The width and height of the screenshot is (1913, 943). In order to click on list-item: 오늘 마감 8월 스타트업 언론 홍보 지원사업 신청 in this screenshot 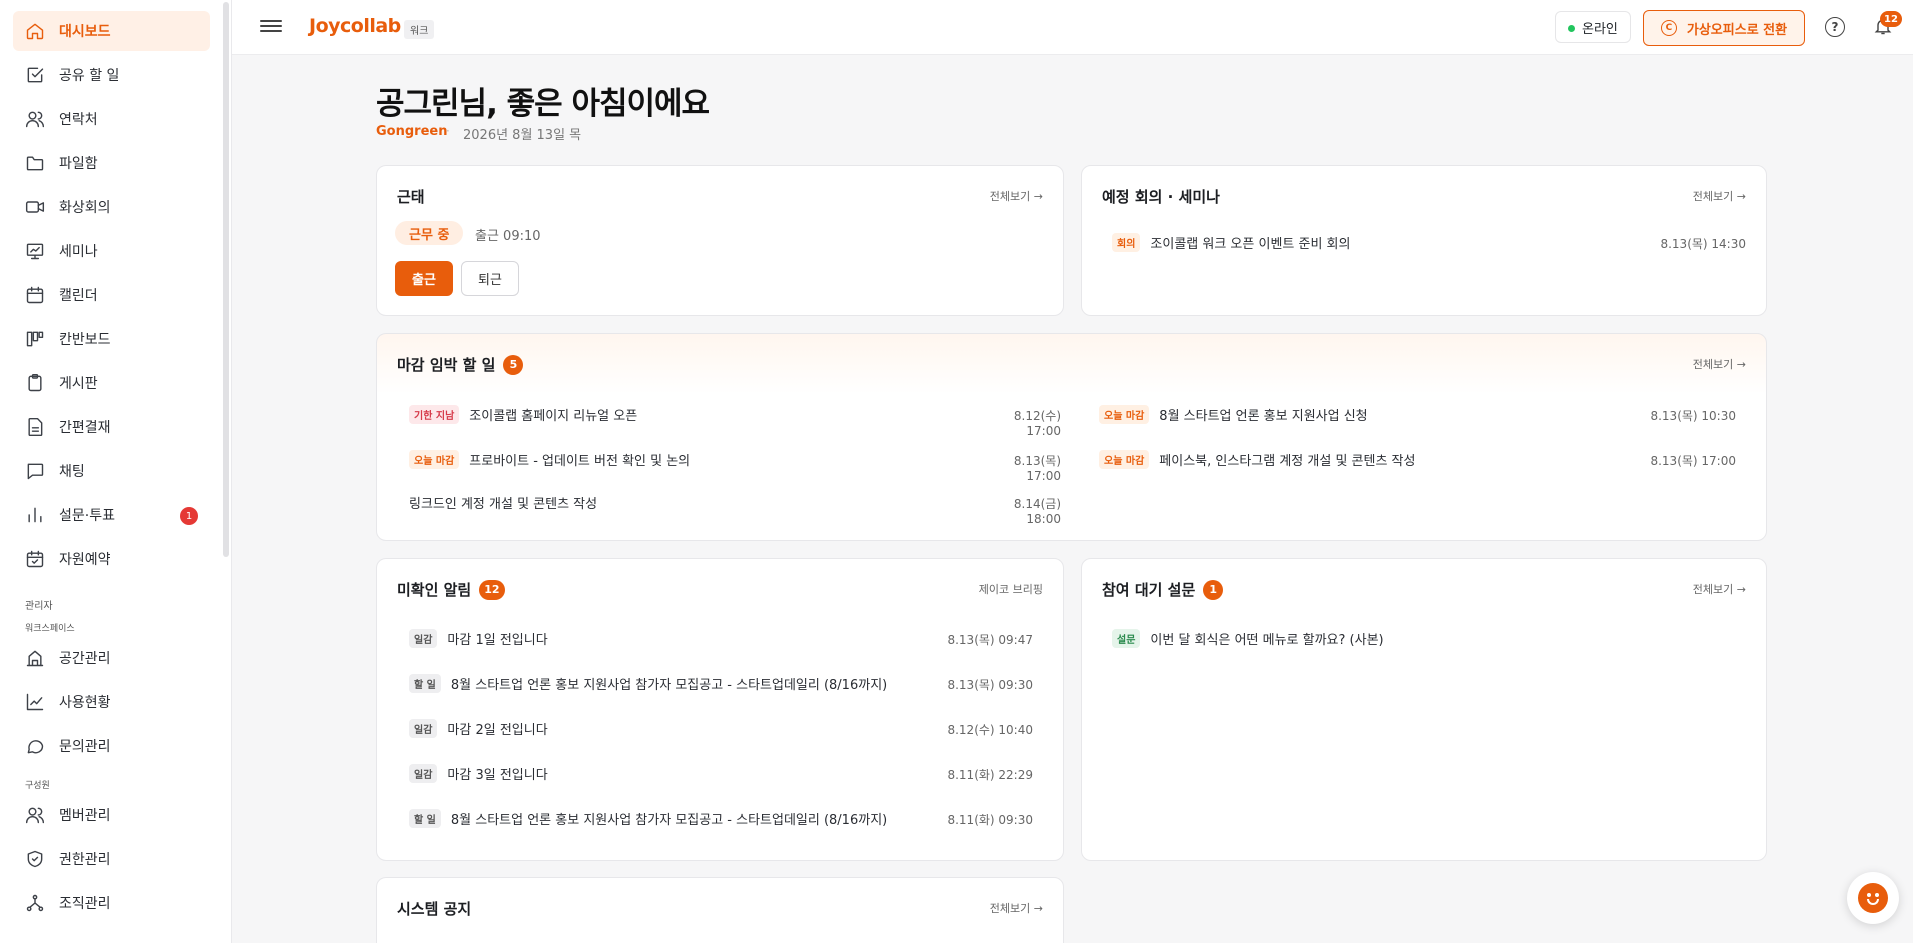, I will do `click(1233, 414)`.